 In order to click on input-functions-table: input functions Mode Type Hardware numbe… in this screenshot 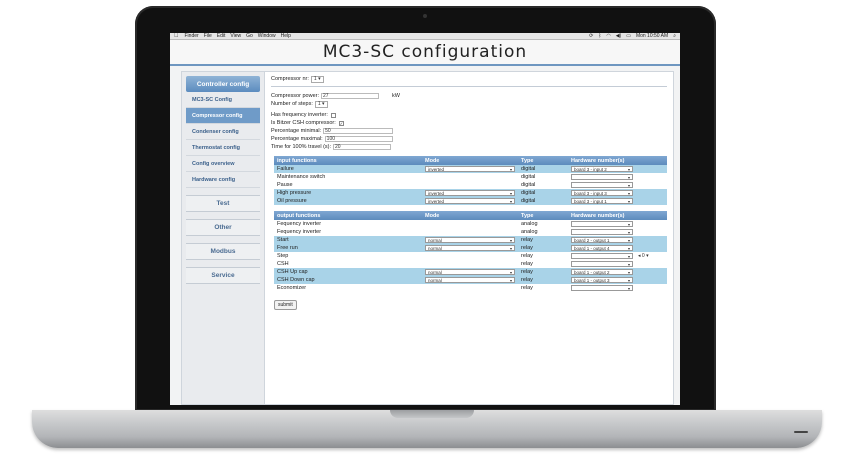, I will do `click(470, 180)`.